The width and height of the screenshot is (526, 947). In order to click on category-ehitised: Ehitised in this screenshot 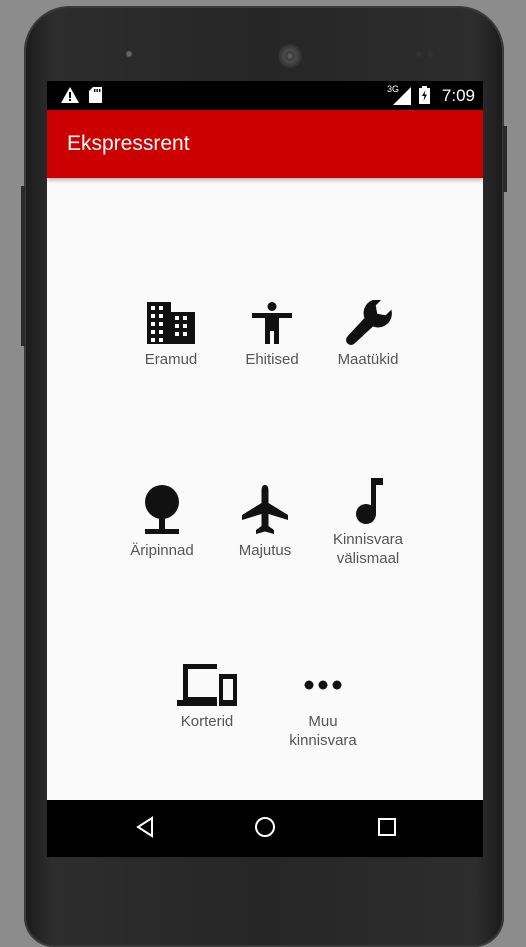, I will do `click(272, 335)`.